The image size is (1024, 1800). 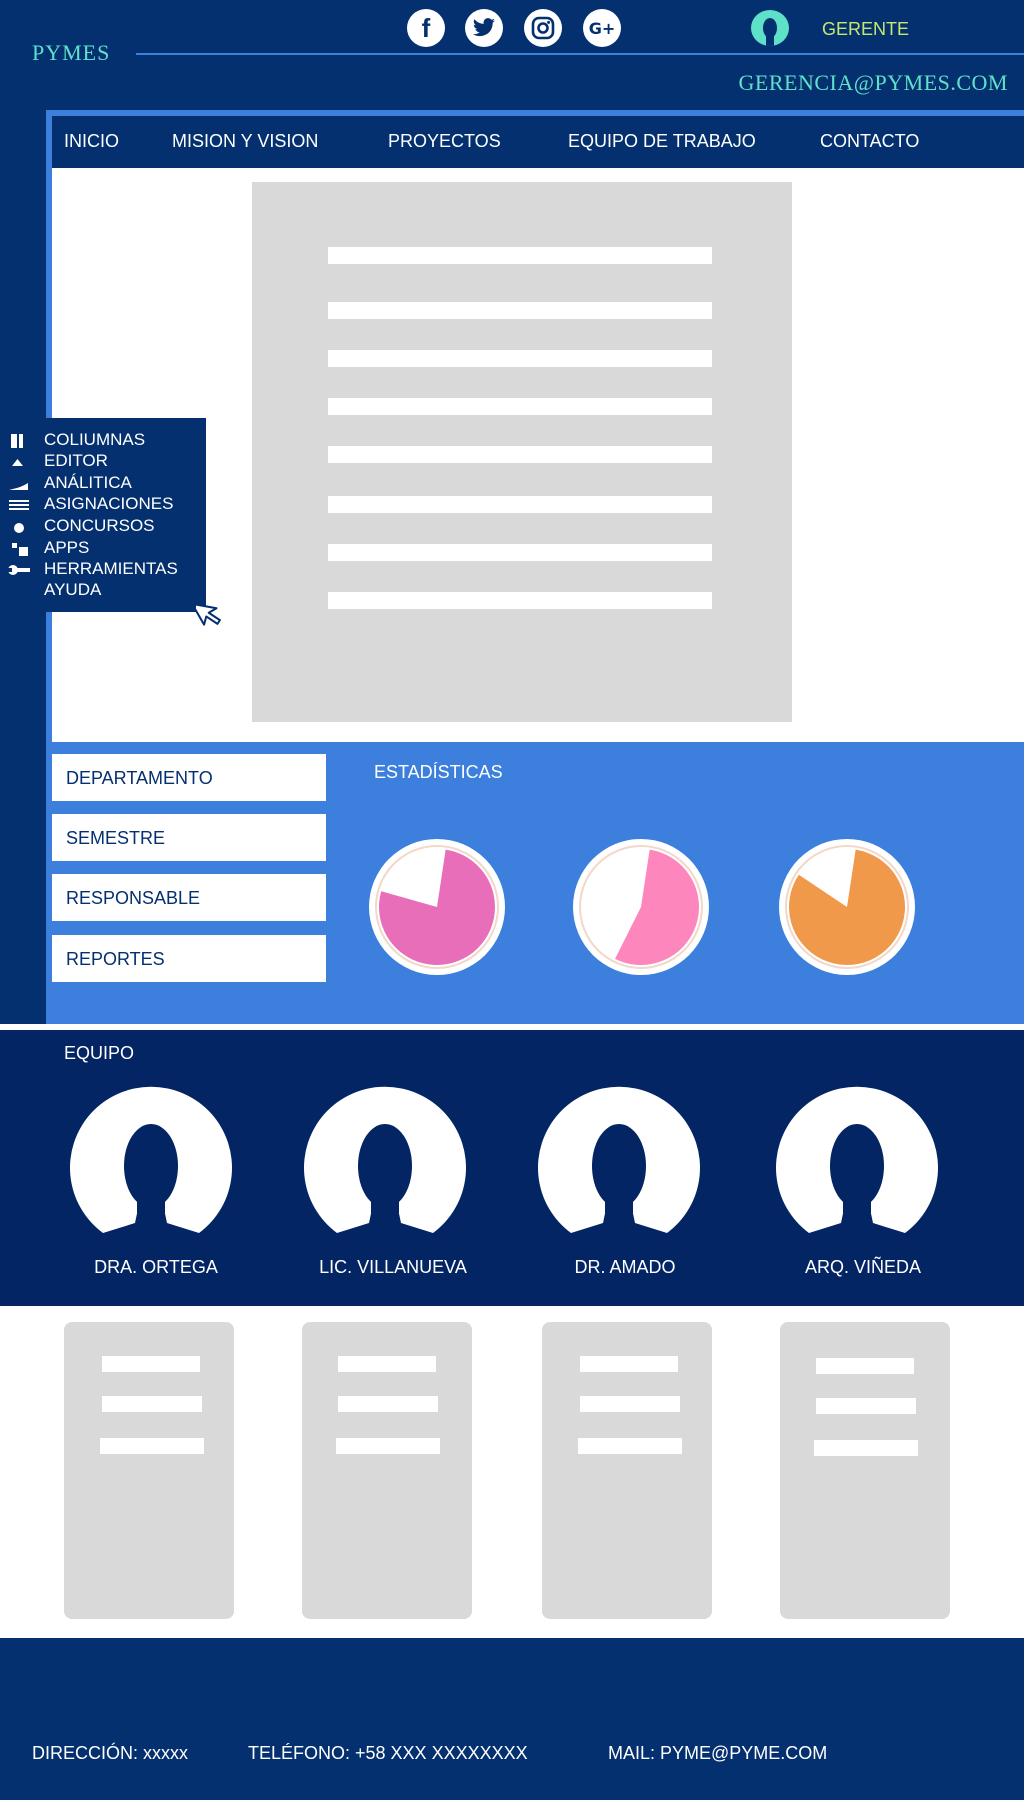 I want to click on side-menu-item-columnas: COLIUMNAS, so click(x=100, y=441).